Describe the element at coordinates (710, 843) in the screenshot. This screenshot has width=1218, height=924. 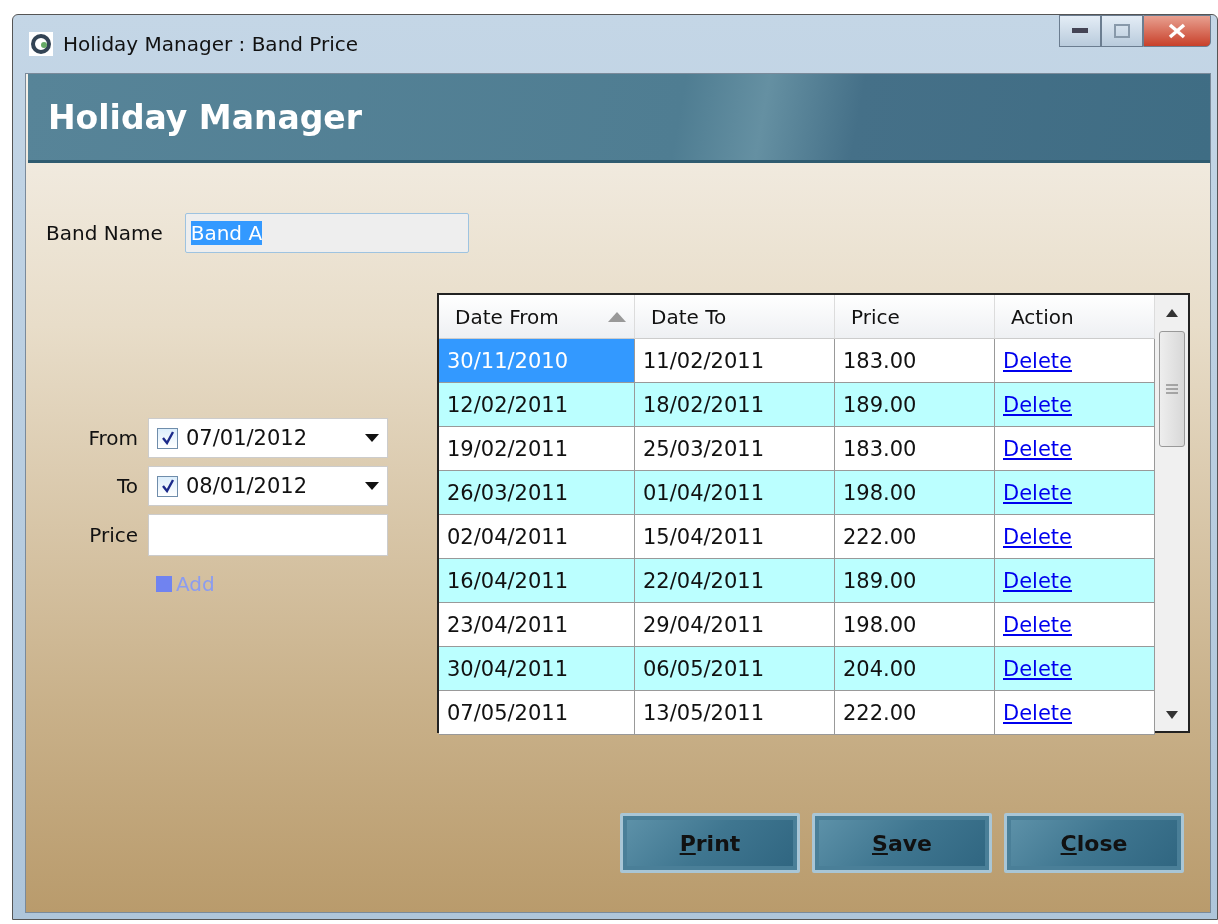
I see `action-button: Print` at that location.